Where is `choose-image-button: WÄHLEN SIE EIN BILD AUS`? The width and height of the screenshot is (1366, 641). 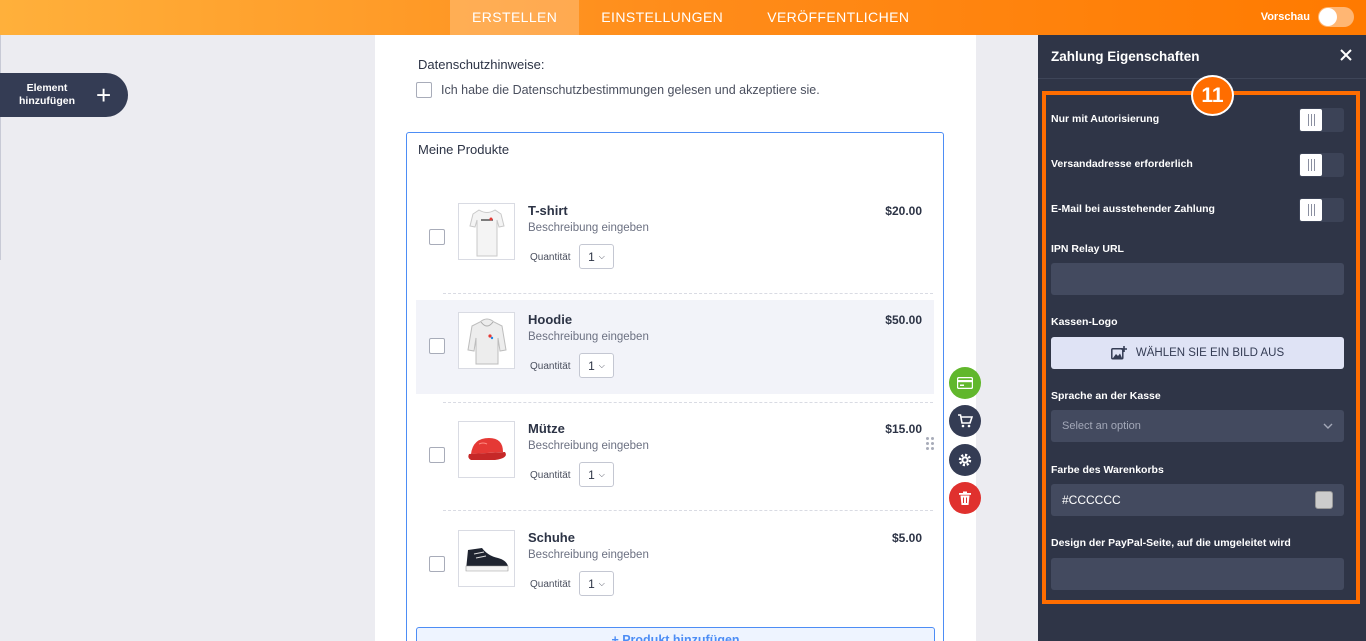 choose-image-button: WÄHLEN SIE EIN BILD AUS is located at coordinates (1197, 353).